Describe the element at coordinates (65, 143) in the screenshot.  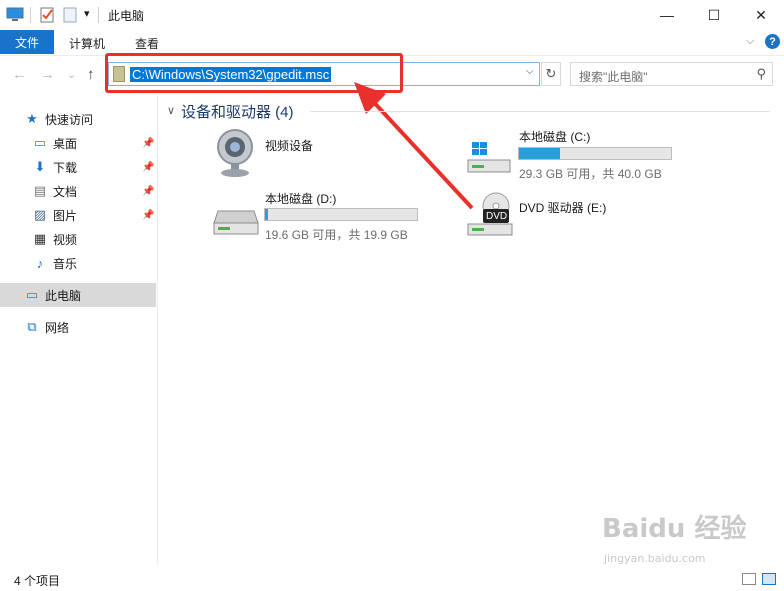
I see `sidebar-item-label: 桌面` at that location.